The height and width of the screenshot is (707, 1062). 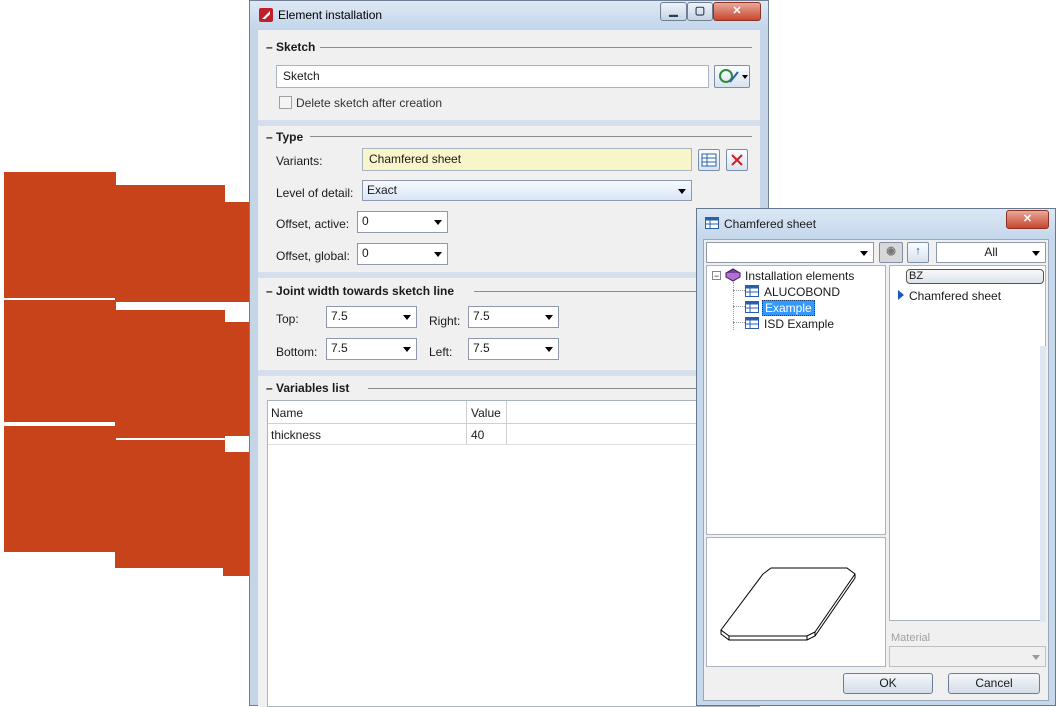 I want to click on current-row-icon, so click(x=901, y=295).